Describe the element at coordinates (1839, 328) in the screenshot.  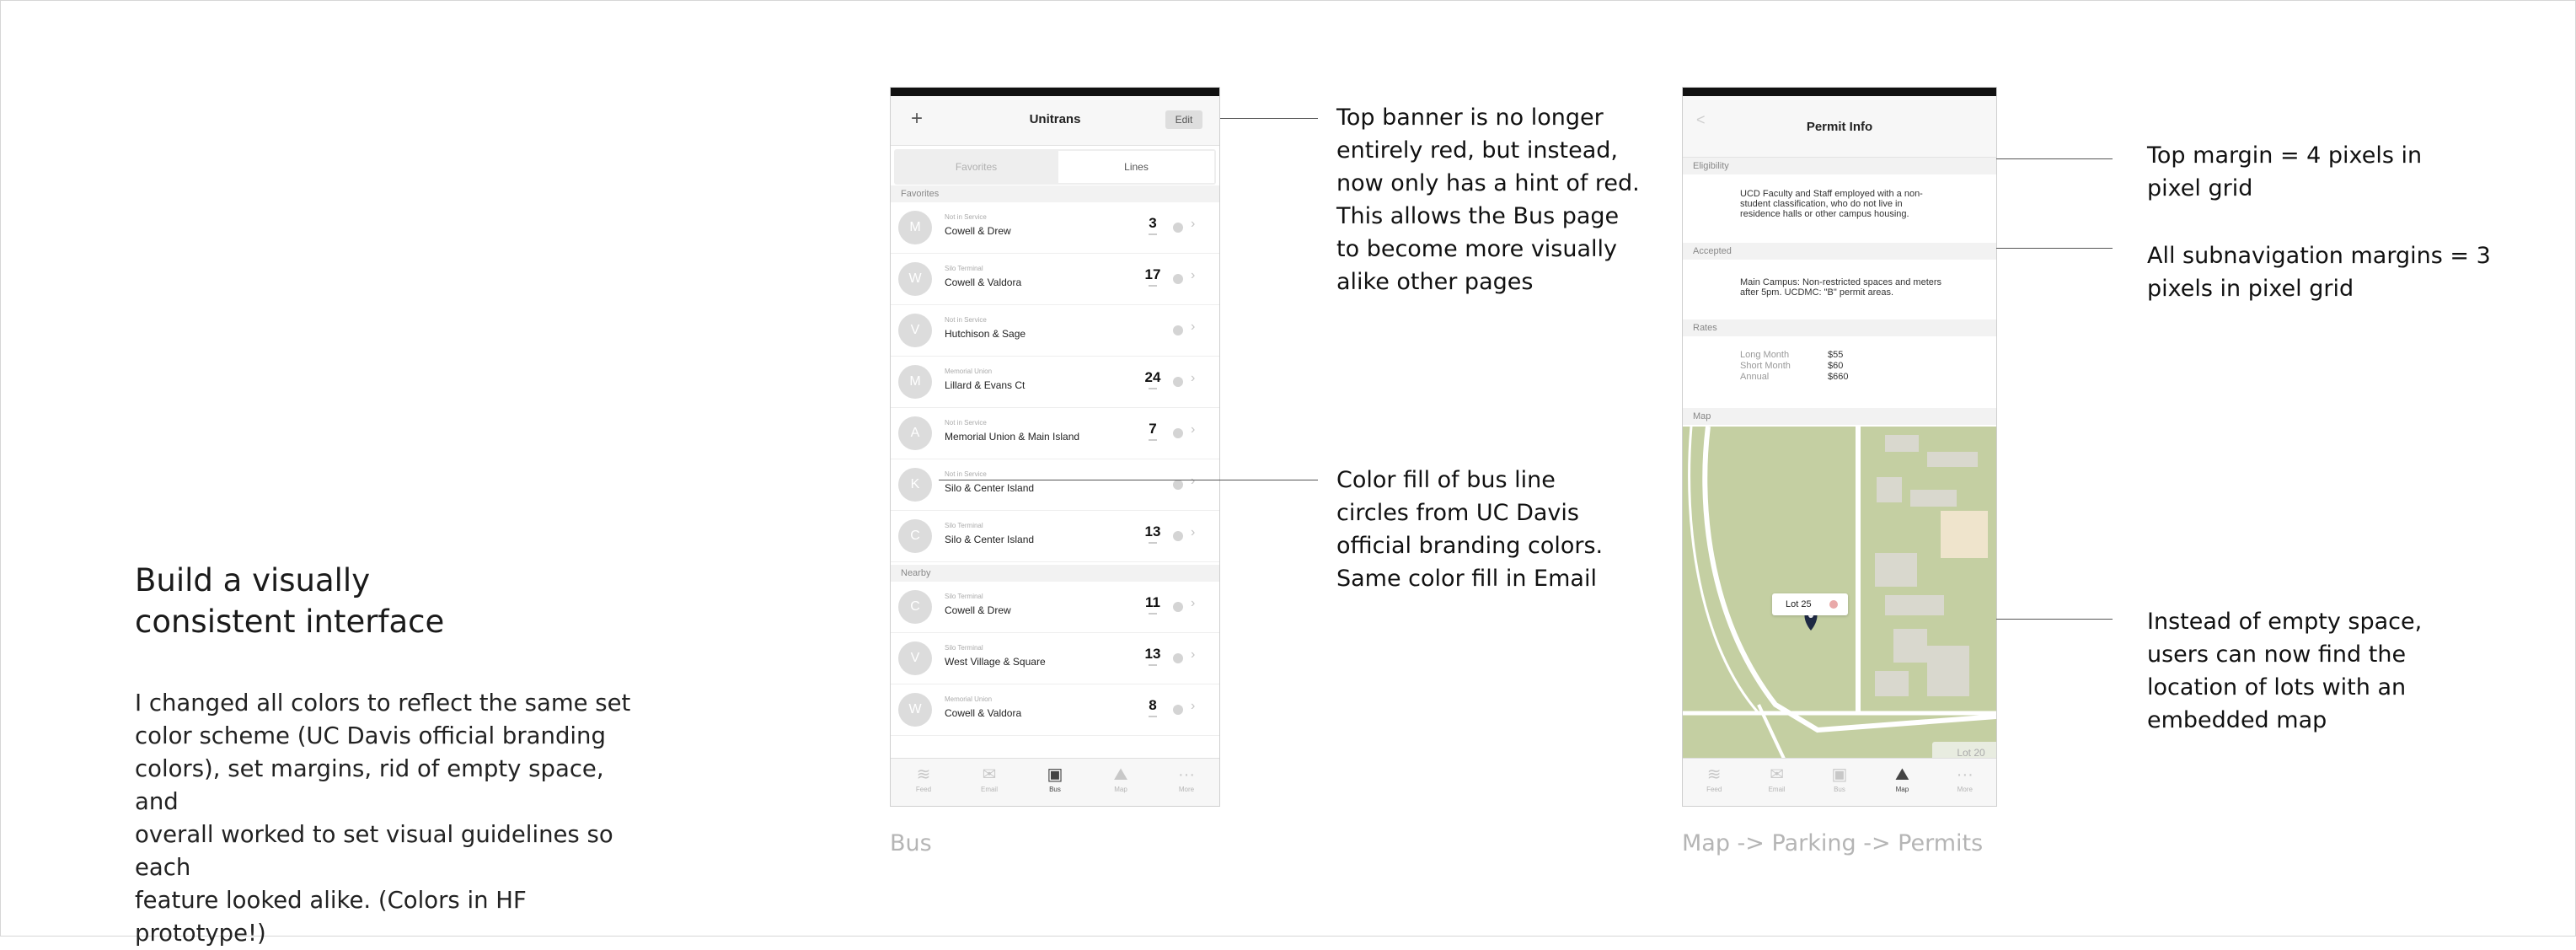
I see `section-header-rates: Rates` at that location.